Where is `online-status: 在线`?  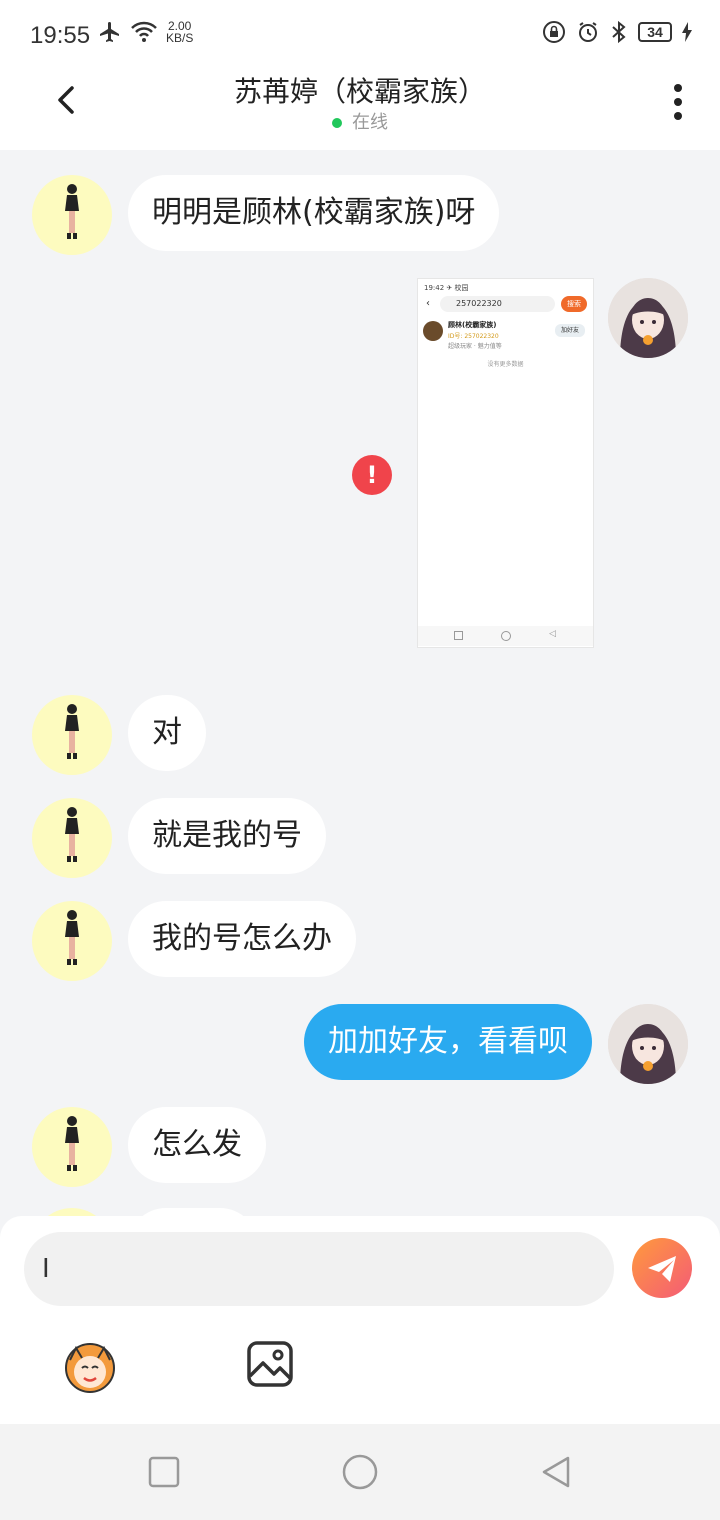 online-status: 在线 is located at coordinates (360, 121).